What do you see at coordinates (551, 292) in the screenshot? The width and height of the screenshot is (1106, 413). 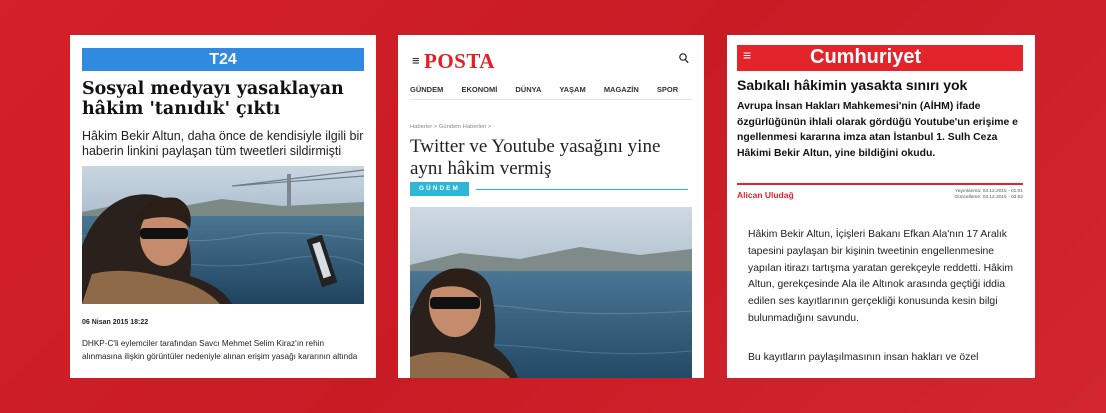 I see `posta-article-photo` at bounding box center [551, 292].